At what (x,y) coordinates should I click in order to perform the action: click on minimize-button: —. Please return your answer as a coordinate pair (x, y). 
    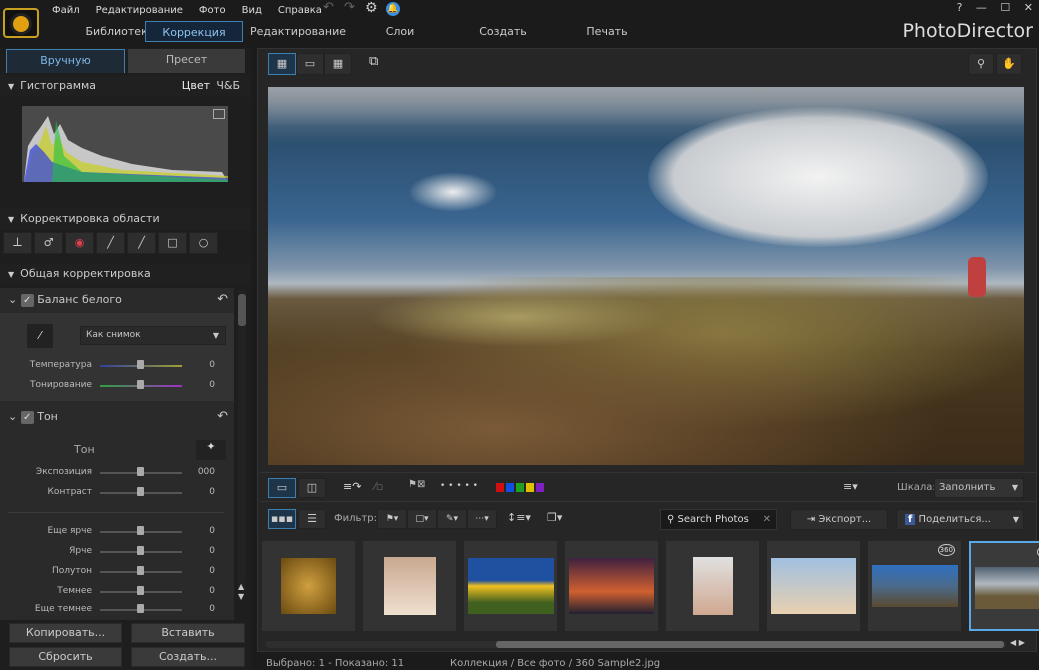
    Looking at the image, I should click on (981, 7).